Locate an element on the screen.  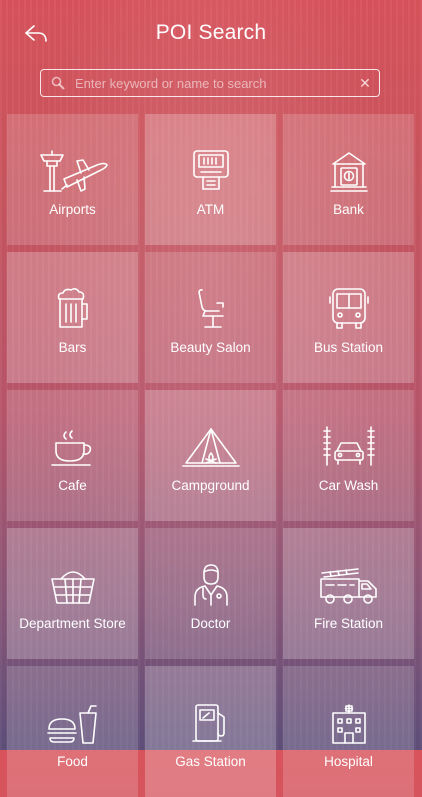
fire-truck-icon is located at coordinates (349, 584).